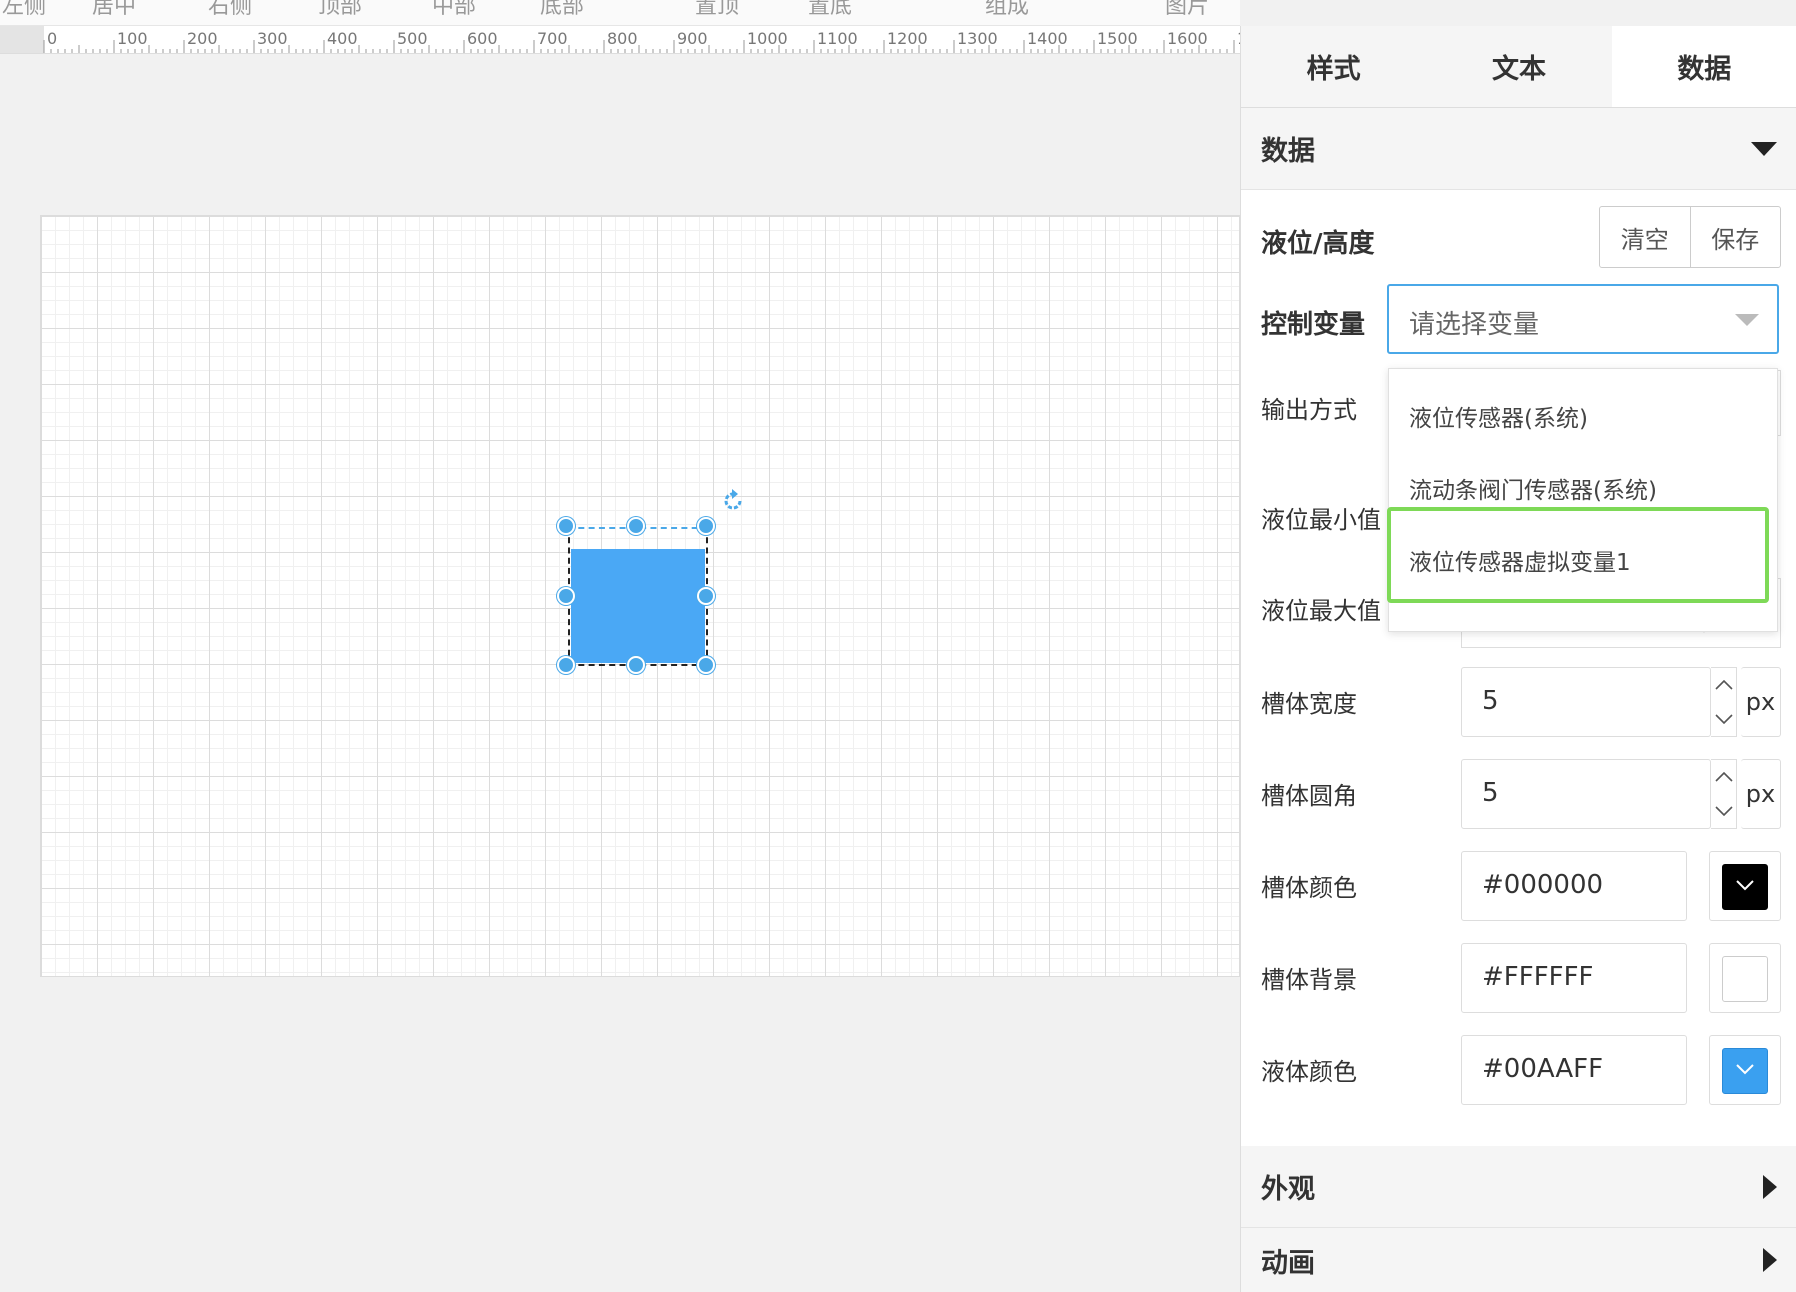 Image resolution: width=1796 pixels, height=1292 pixels. I want to click on resize-handle-bottom-right, so click(706, 665).